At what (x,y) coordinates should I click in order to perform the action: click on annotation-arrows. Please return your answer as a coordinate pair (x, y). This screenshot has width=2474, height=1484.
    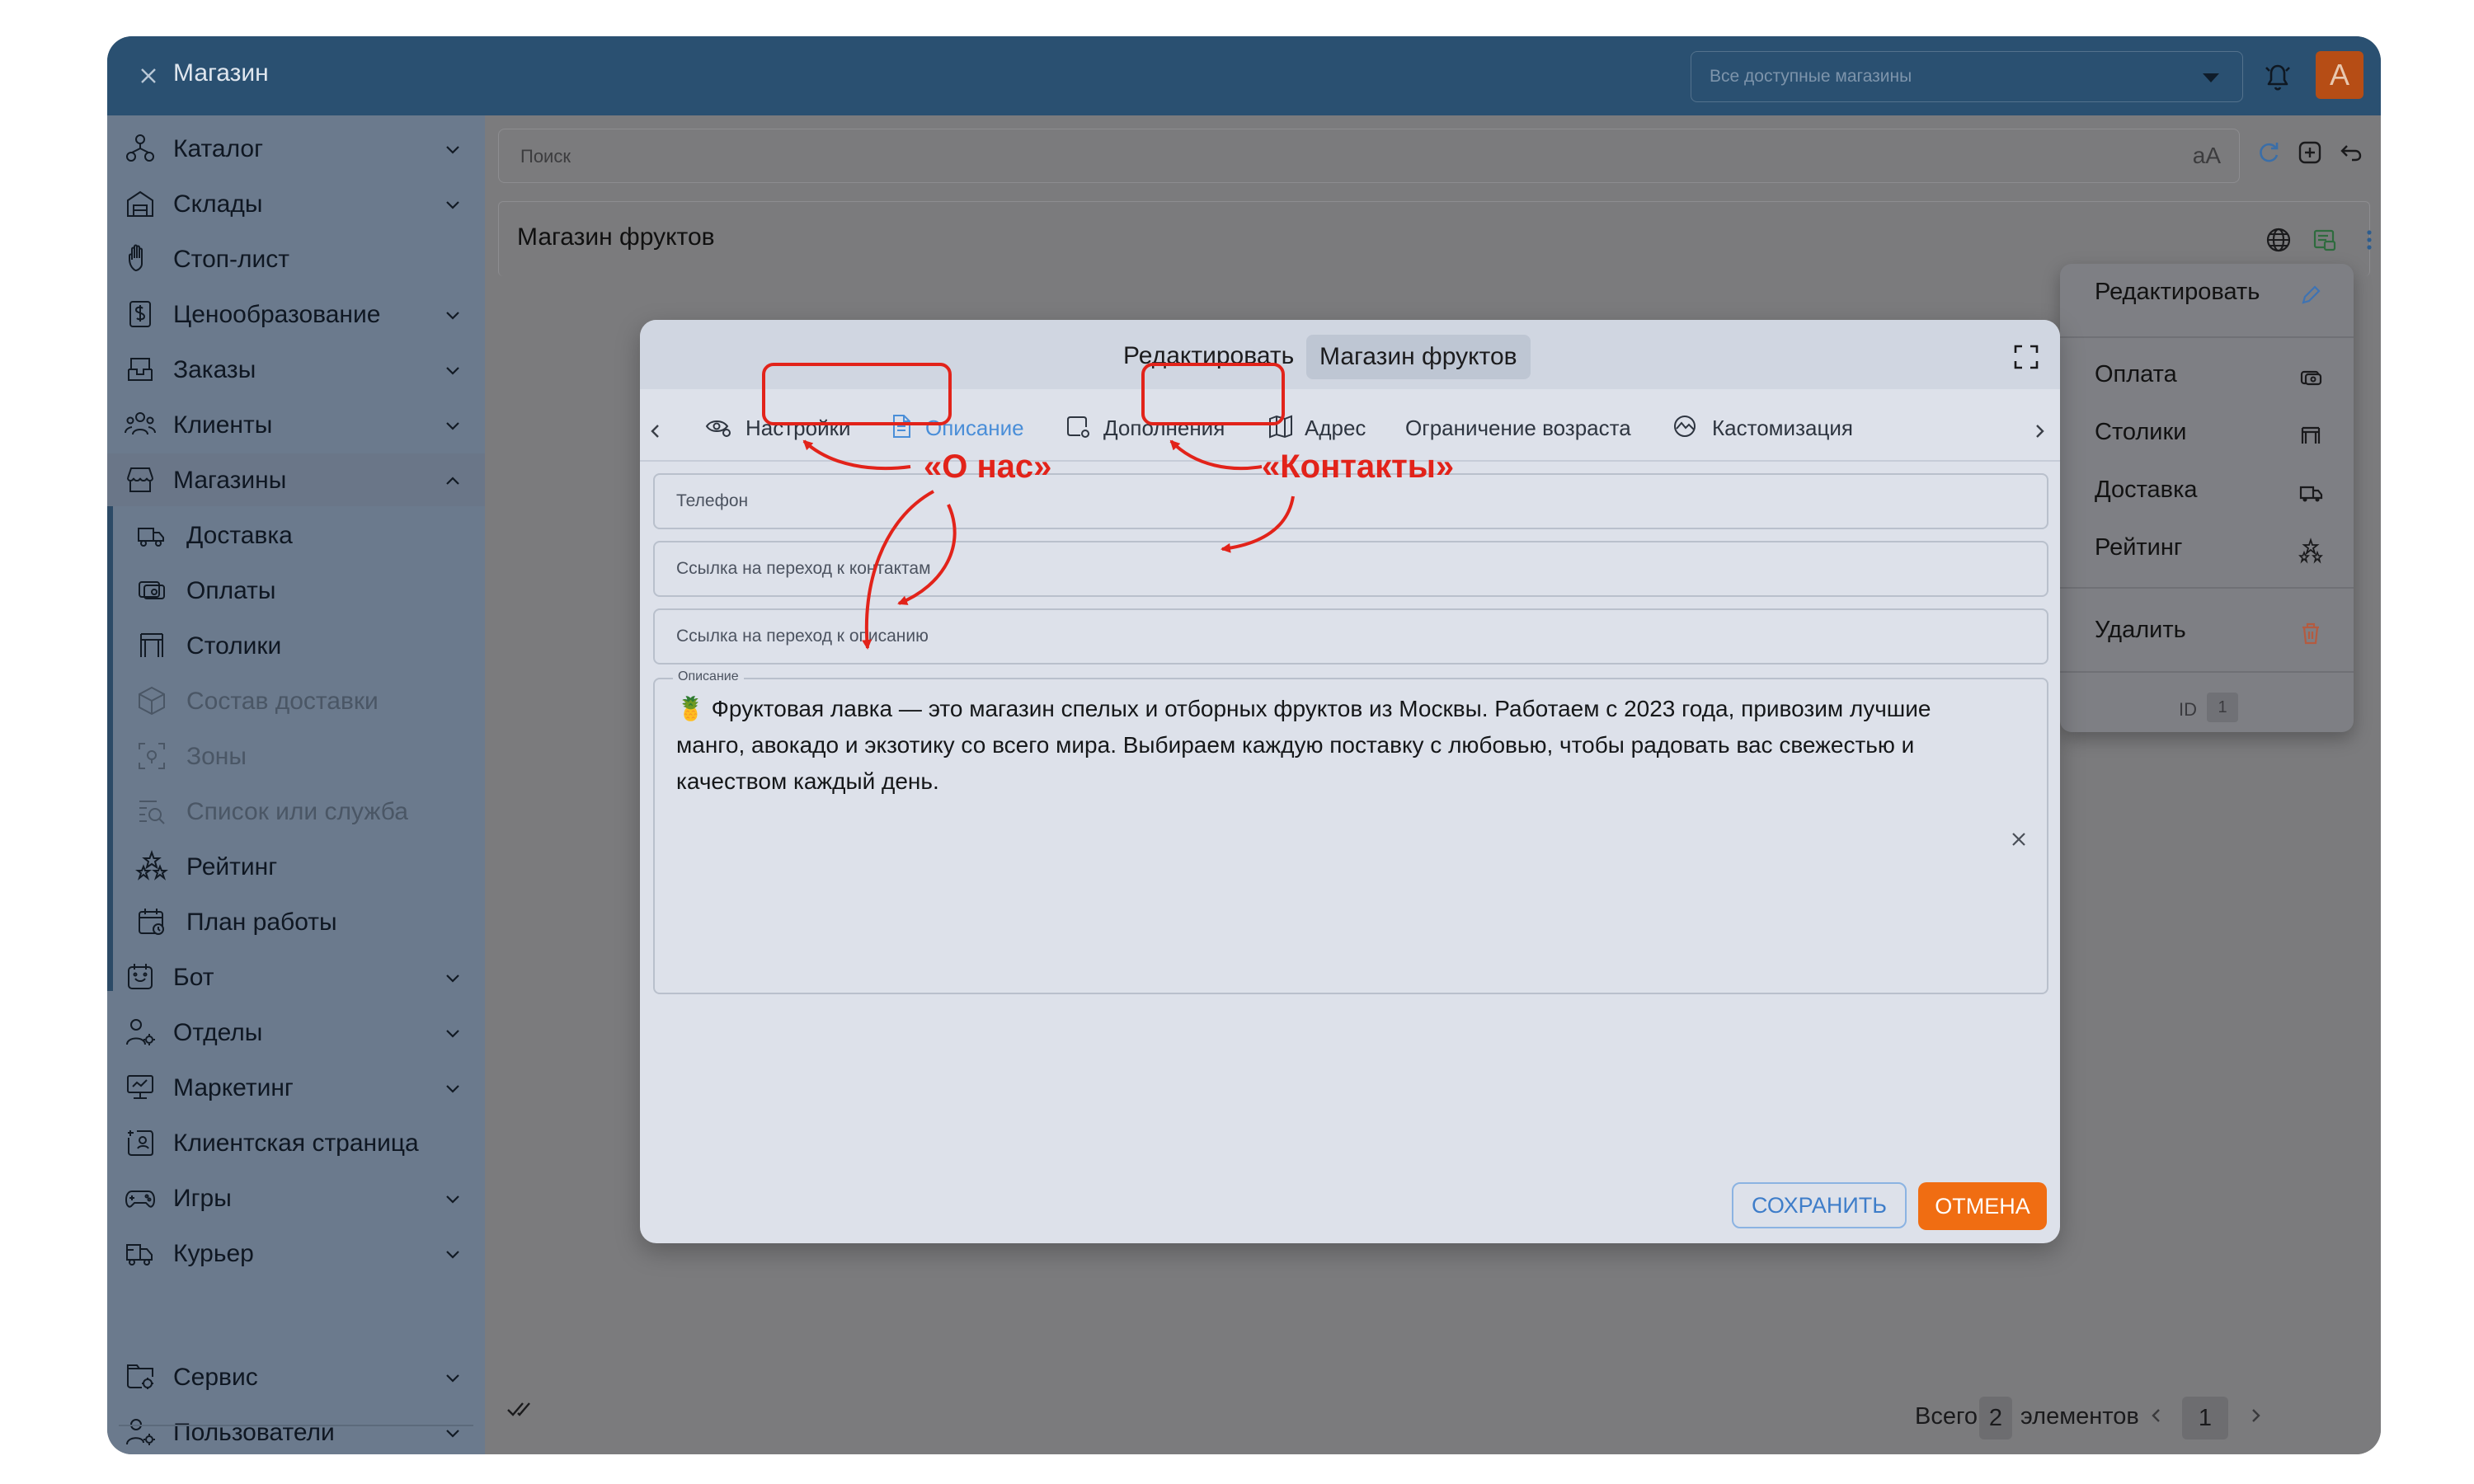
    Looking at the image, I should click on (1048, 544).